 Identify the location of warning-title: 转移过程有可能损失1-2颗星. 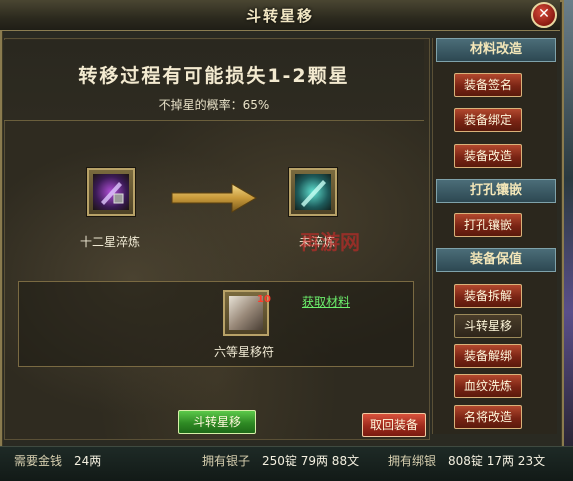
(214, 76).